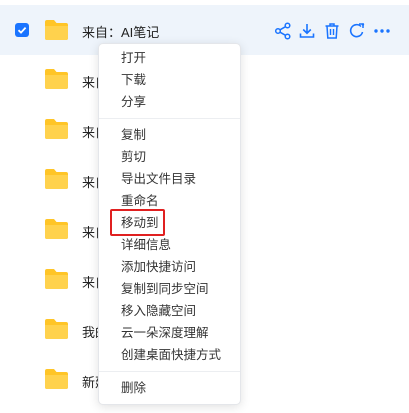  Describe the element at coordinates (307, 31) in the screenshot. I see `download-icon` at that location.